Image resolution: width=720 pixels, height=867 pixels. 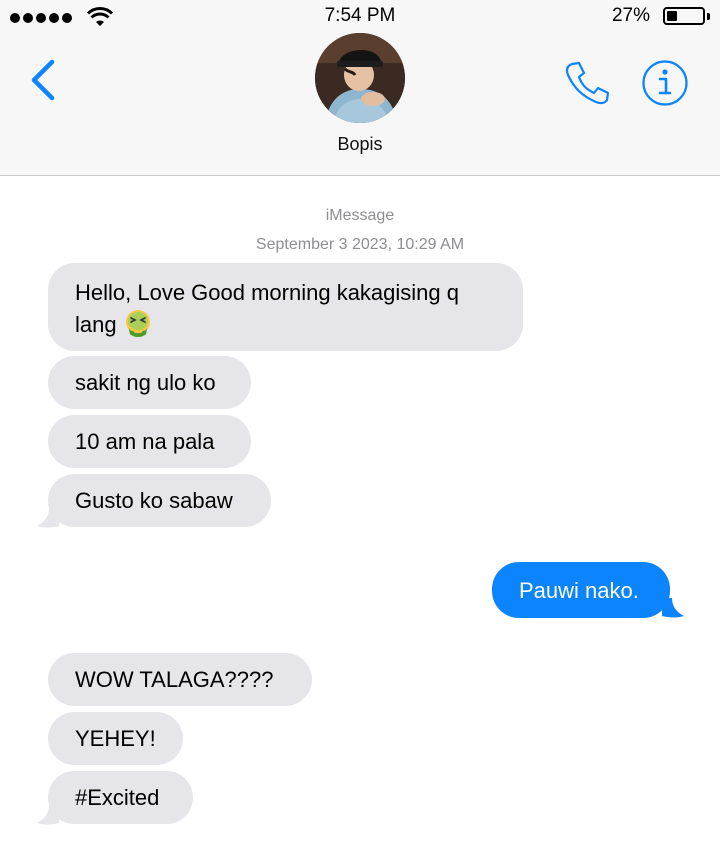 What do you see at coordinates (360, 78) in the screenshot?
I see `contact-avatar` at bounding box center [360, 78].